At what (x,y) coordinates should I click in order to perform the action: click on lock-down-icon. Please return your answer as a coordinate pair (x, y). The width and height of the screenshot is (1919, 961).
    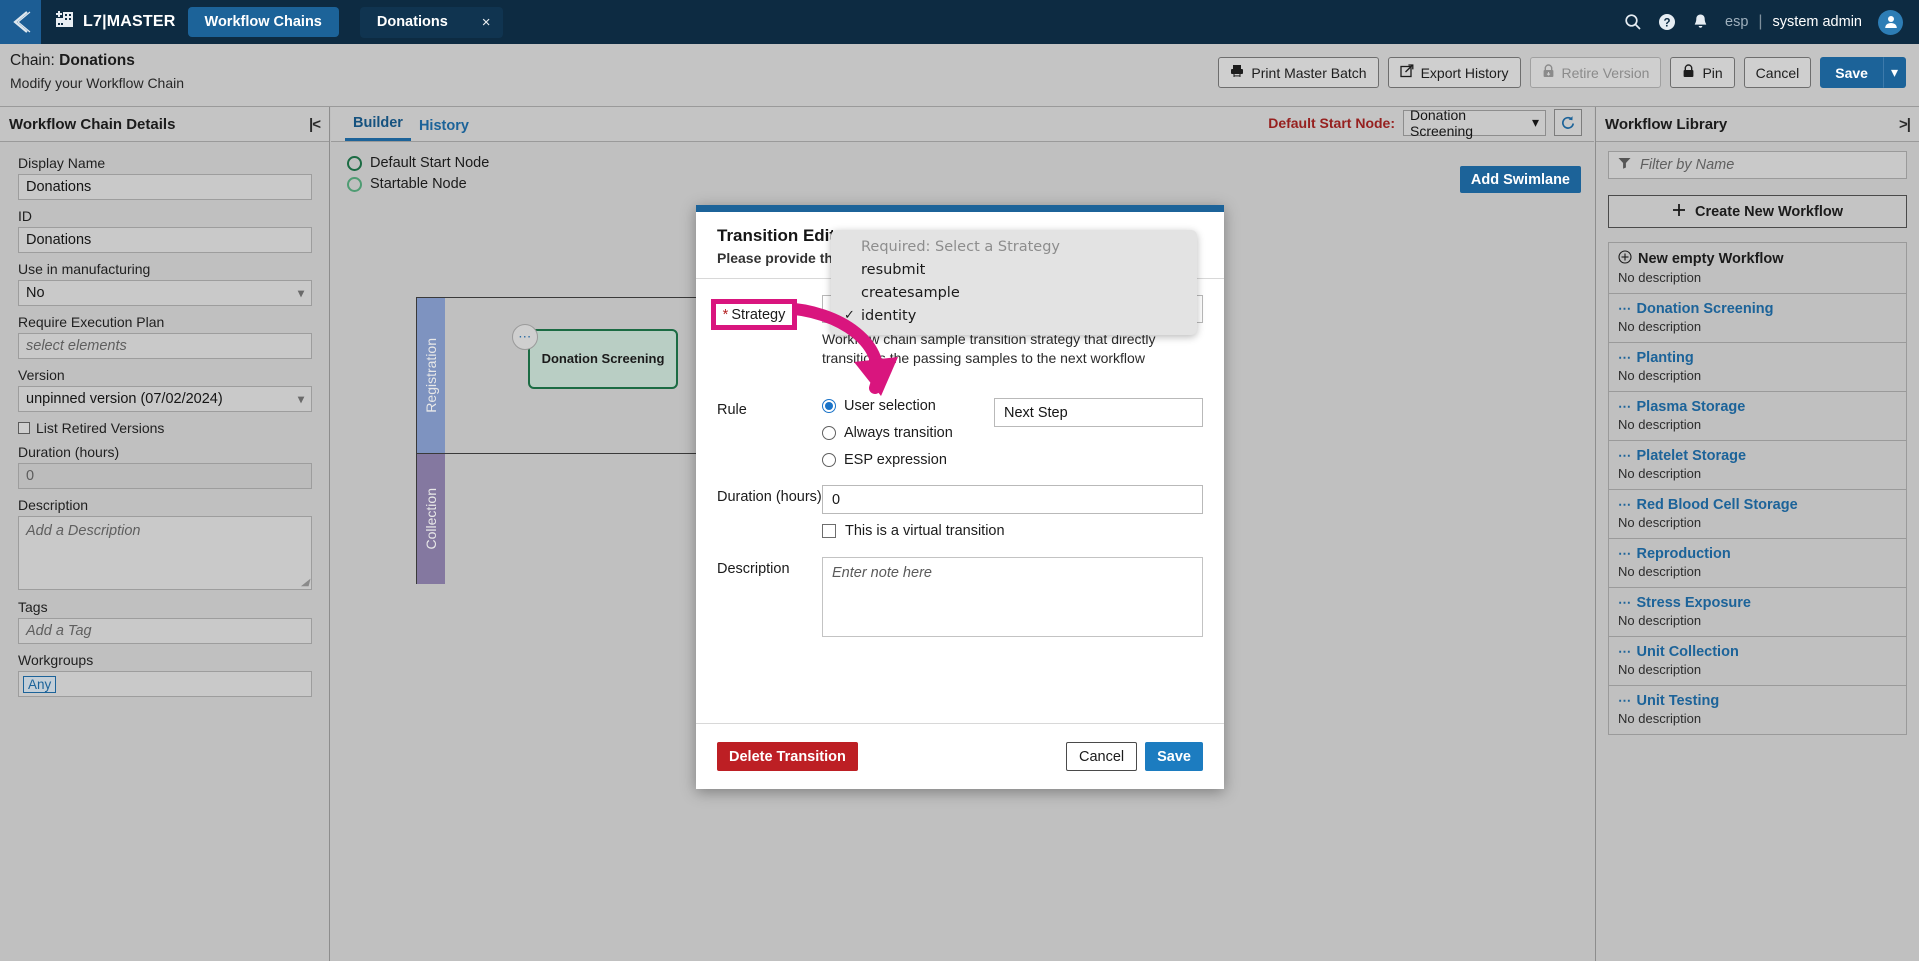
    Looking at the image, I should click on (1548, 72).